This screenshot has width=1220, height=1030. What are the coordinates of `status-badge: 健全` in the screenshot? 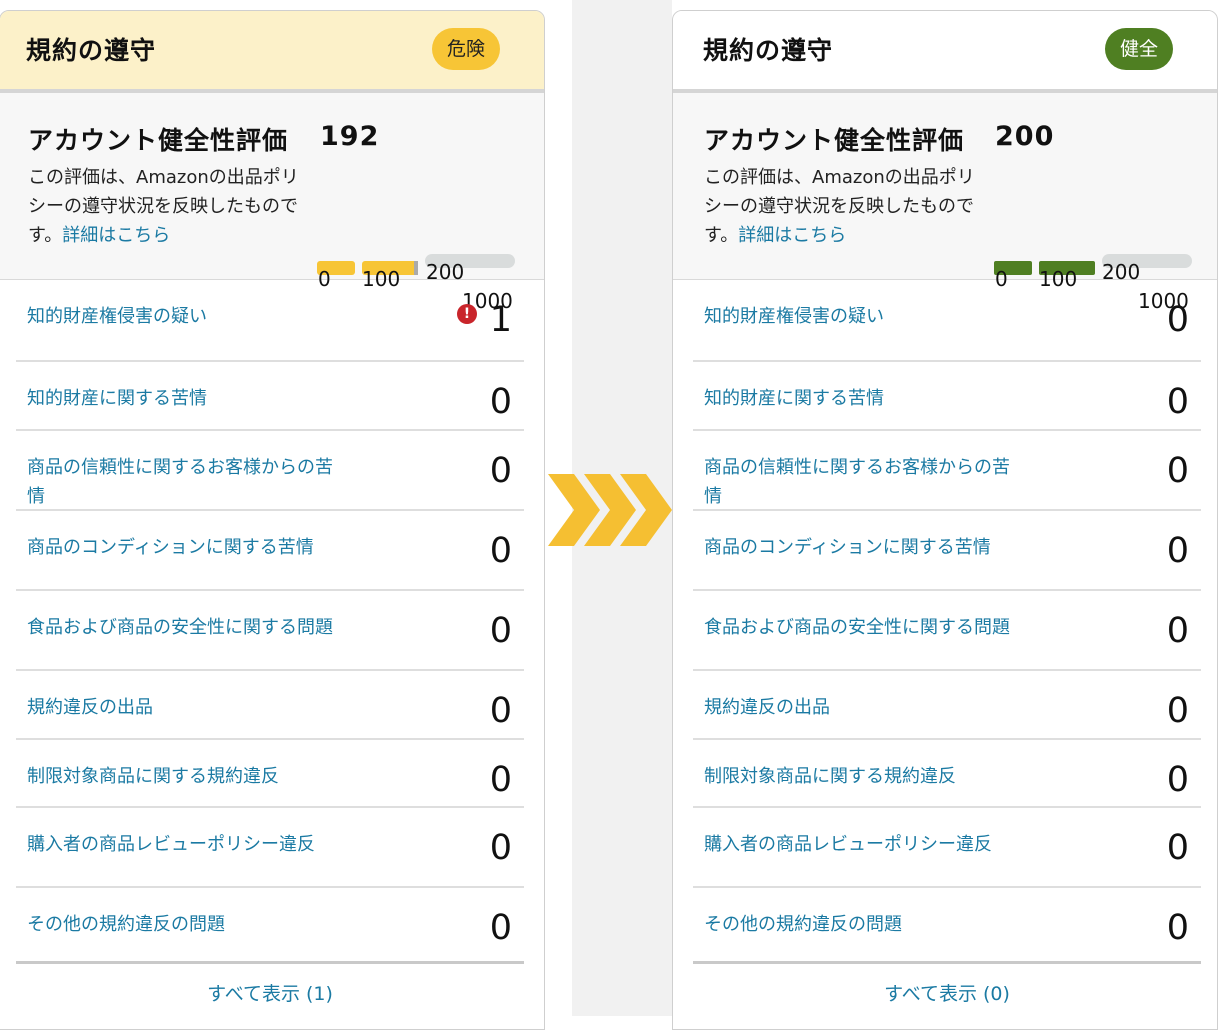 It's located at (1138, 49).